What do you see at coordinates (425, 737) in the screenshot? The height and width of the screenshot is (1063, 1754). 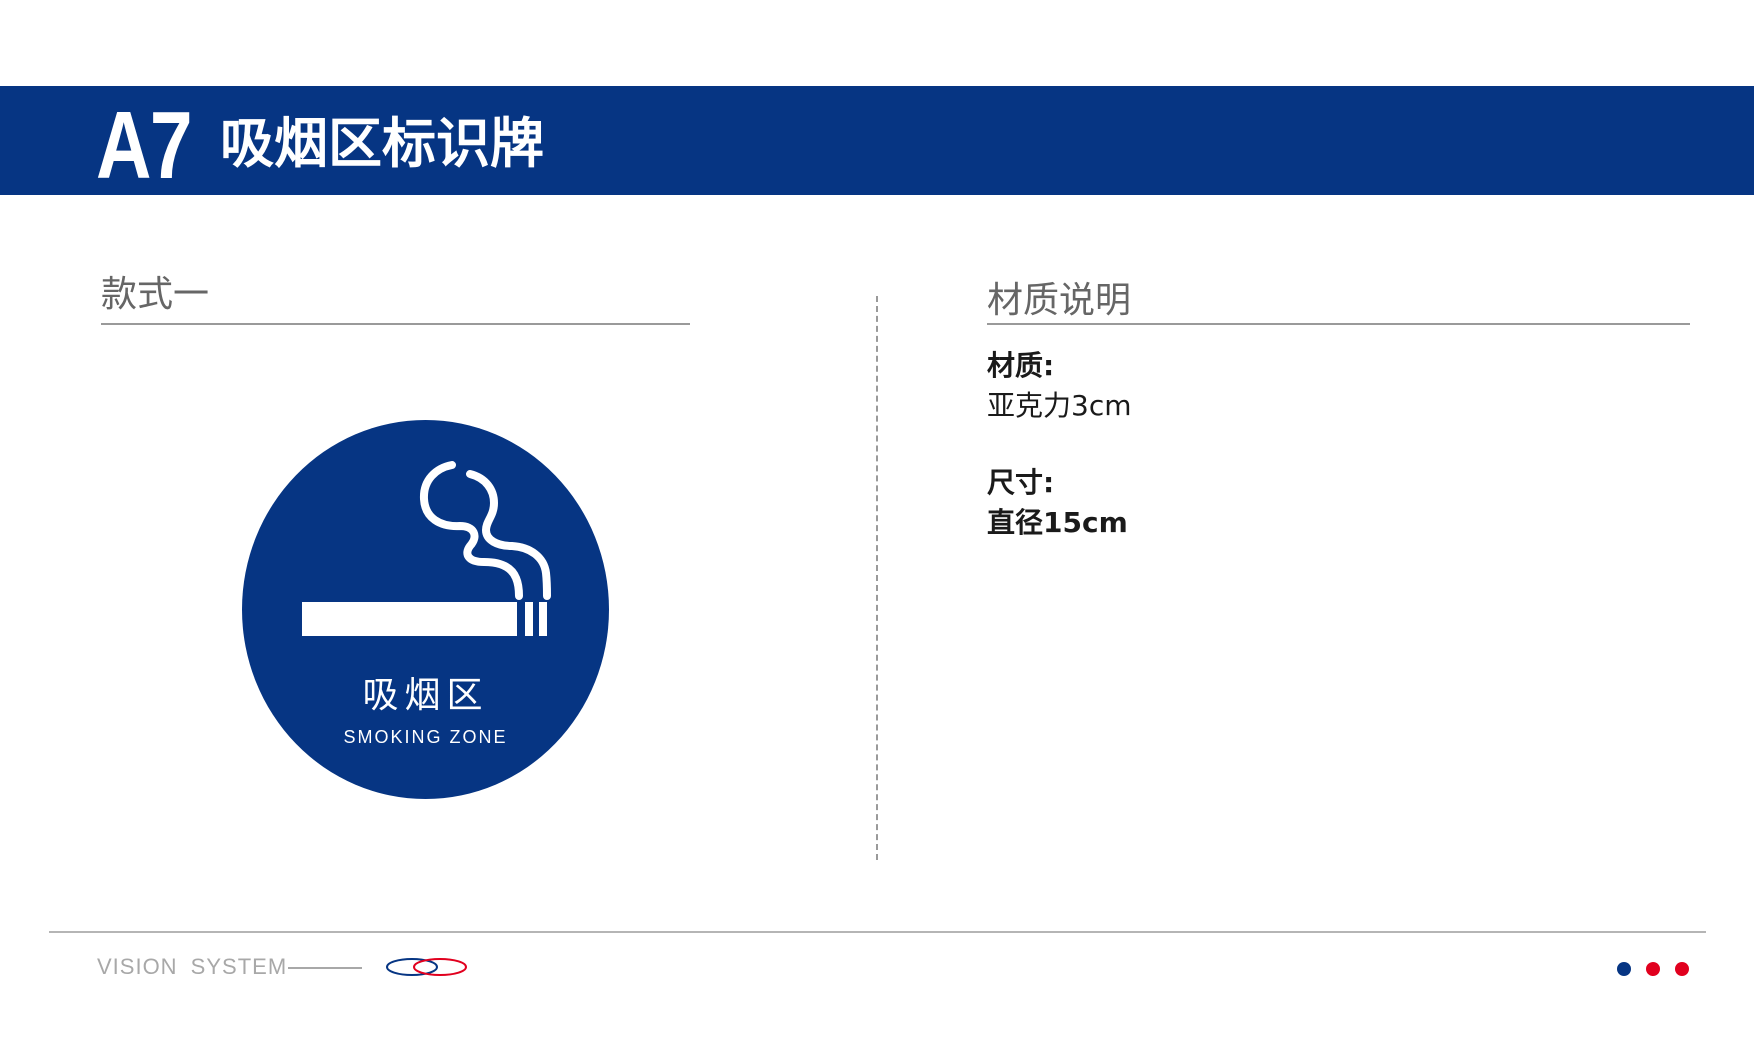 I see `sign-text-en: SMOKING ZONE` at bounding box center [425, 737].